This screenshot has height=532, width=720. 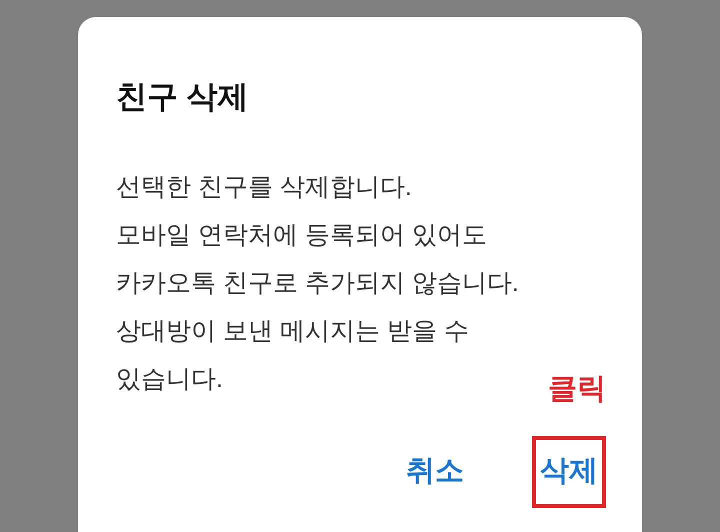 What do you see at coordinates (183, 97) in the screenshot?
I see `dialog-title: 친구 삭제` at bounding box center [183, 97].